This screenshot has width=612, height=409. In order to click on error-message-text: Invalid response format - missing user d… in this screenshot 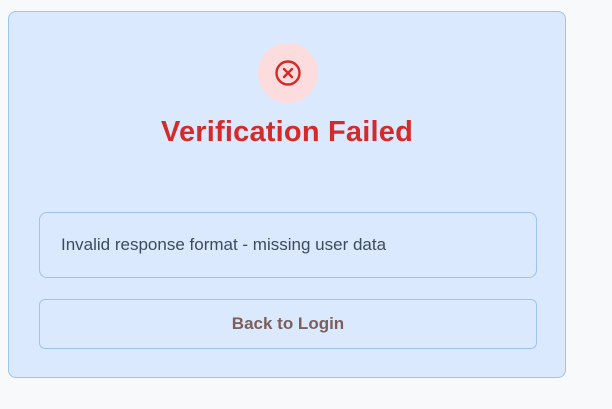, I will do `click(224, 244)`.